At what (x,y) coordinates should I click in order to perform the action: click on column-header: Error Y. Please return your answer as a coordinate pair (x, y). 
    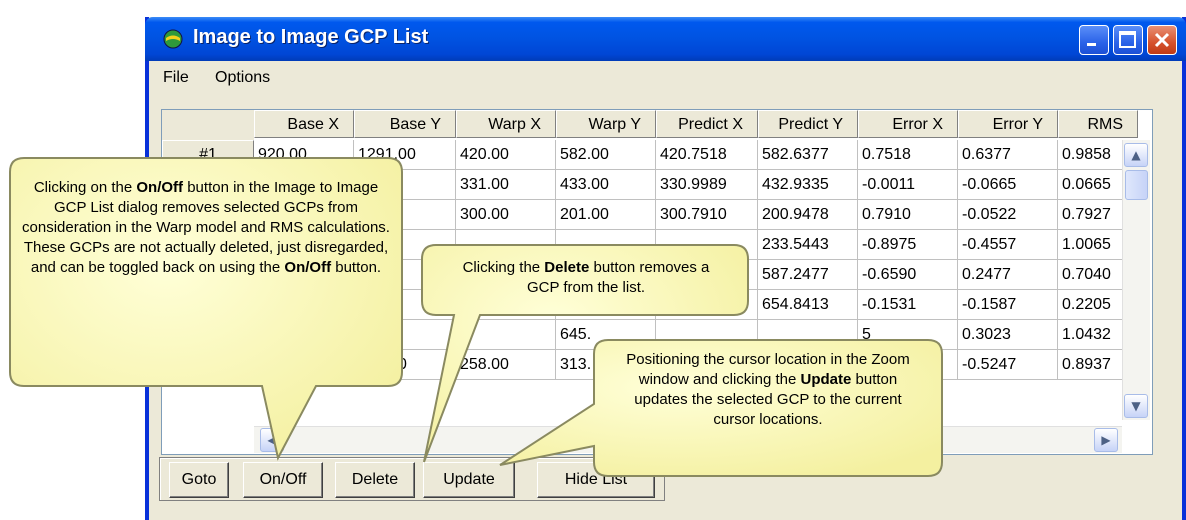
    Looking at the image, I should click on (1008, 124).